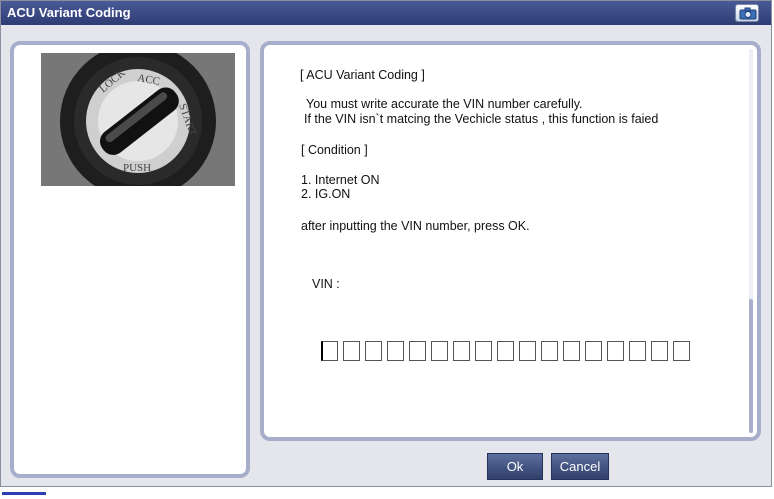 This screenshot has height=499, width=774. Describe the element at coordinates (334, 150) in the screenshot. I see `condition-heading: [ Condition ]` at that location.